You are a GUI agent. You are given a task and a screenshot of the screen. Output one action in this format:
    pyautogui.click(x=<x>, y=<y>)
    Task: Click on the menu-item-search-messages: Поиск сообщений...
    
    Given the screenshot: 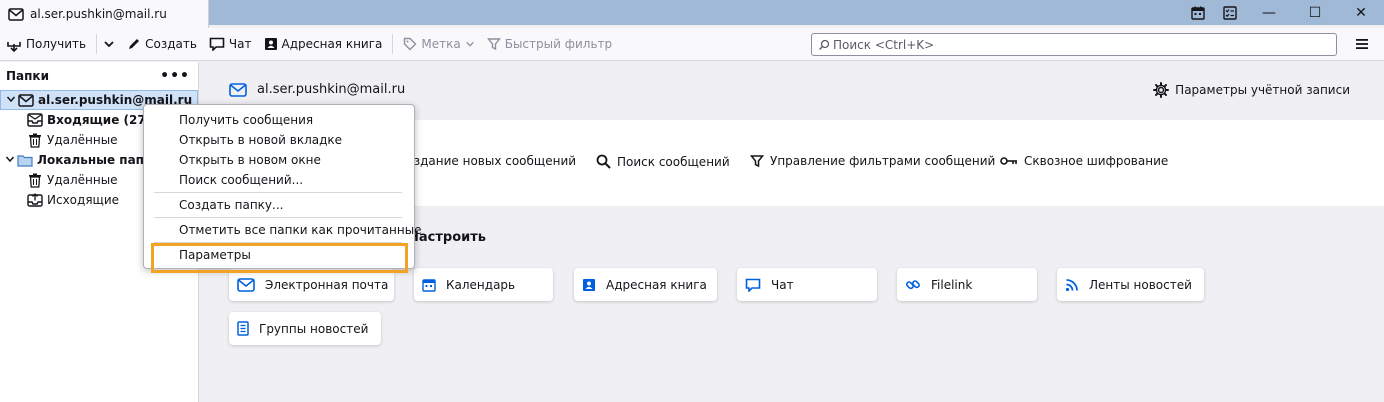 What is the action you would take?
    pyautogui.click(x=279, y=180)
    